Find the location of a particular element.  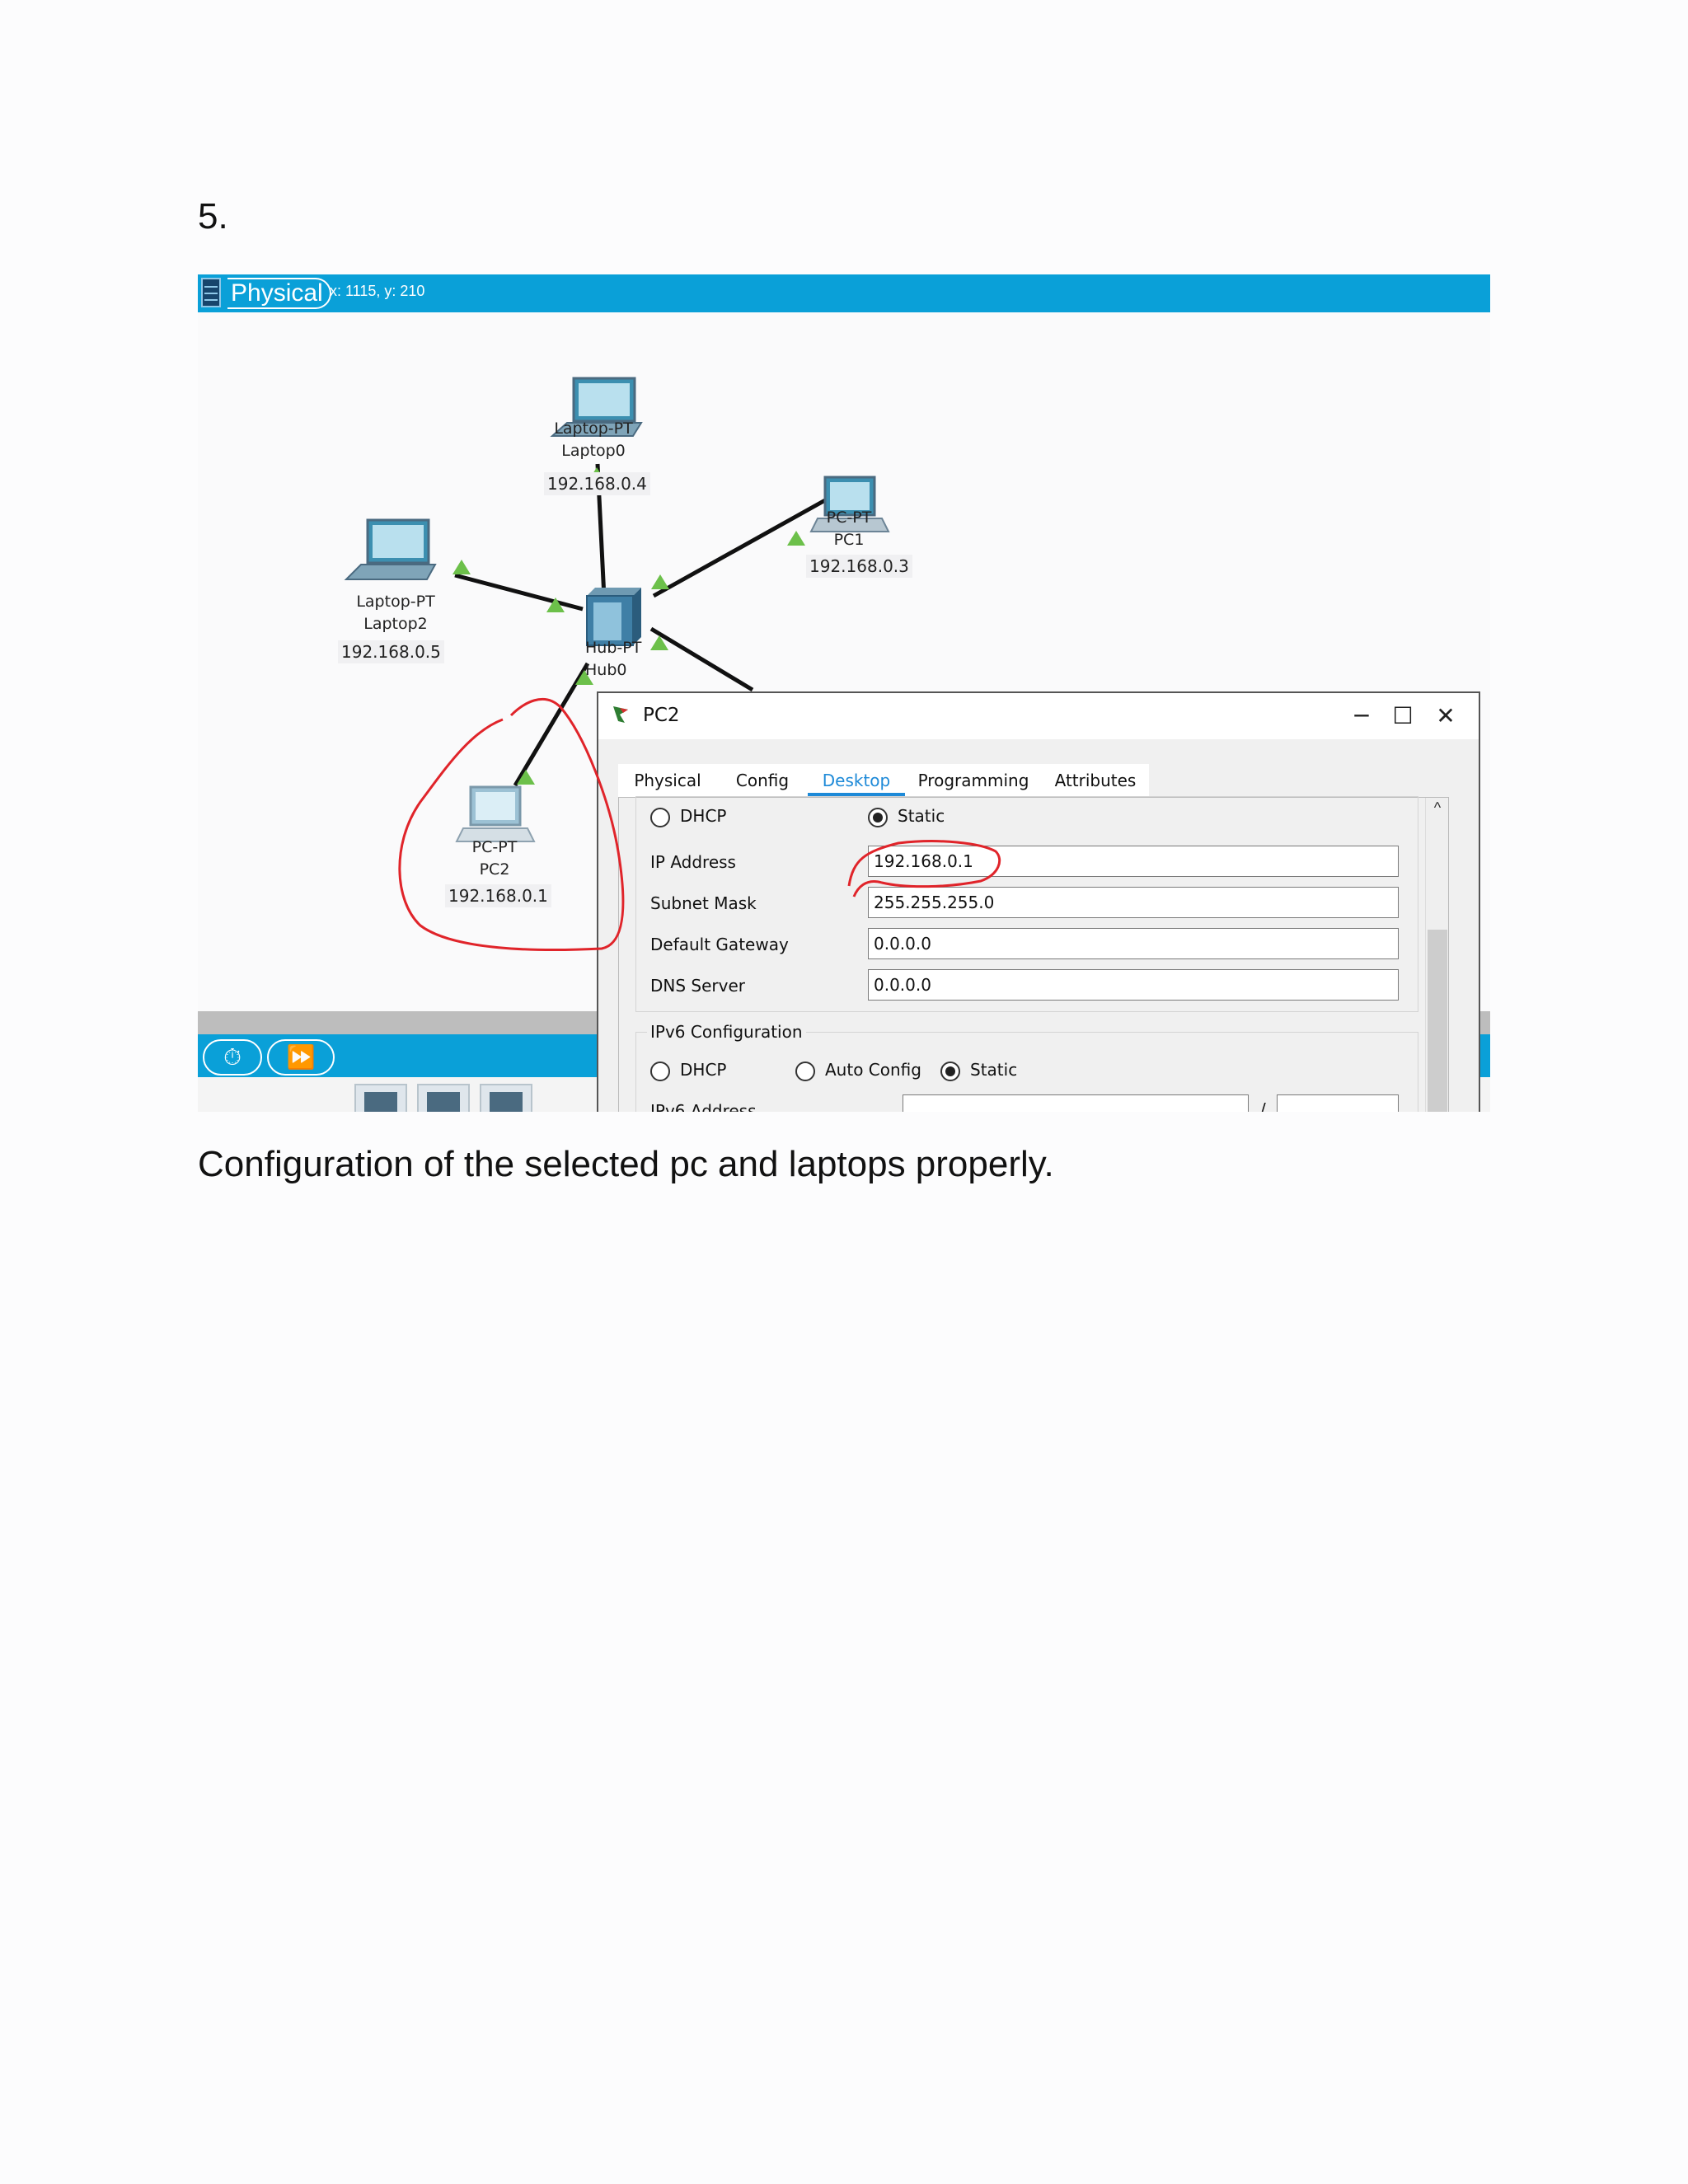

packet-tracer-icon is located at coordinates (620, 714).